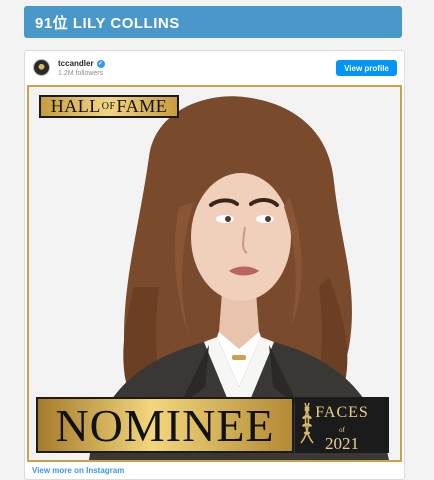 This screenshot has height=480, width=434. What do you see at coordinates (41, 67) in the screenshot?
I see `avatar` at bounding box center [41, 67].